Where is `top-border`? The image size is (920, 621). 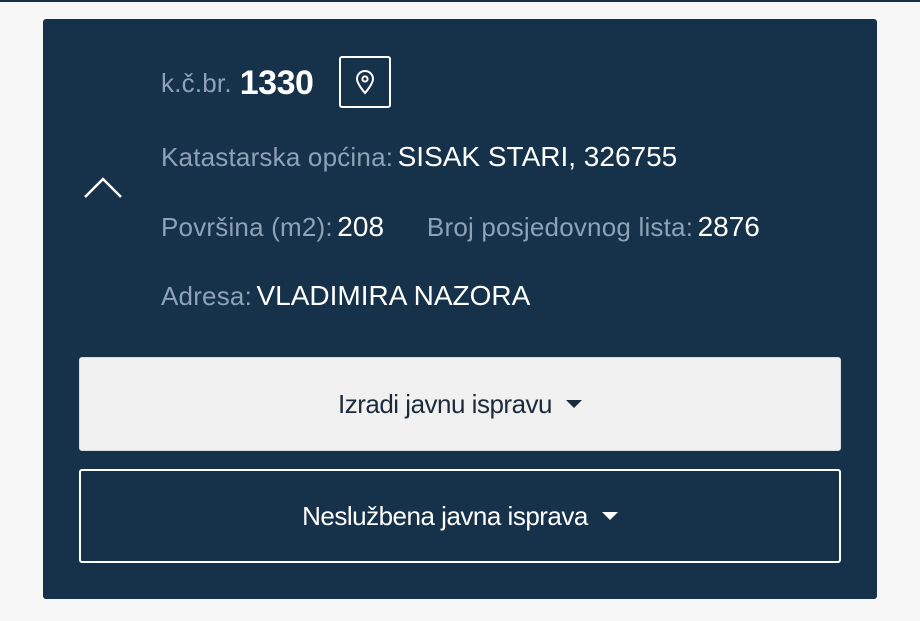
top-border is located at coordinates (460, 1).